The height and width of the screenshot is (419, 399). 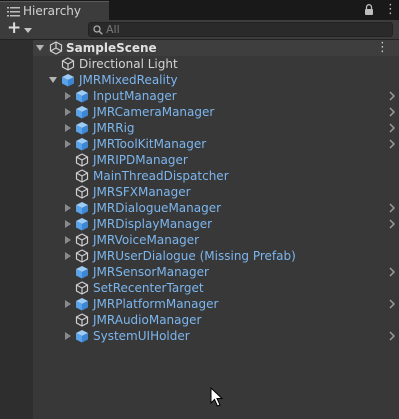 I want to click on unity-scene-icon, so click(x=56, y=48).